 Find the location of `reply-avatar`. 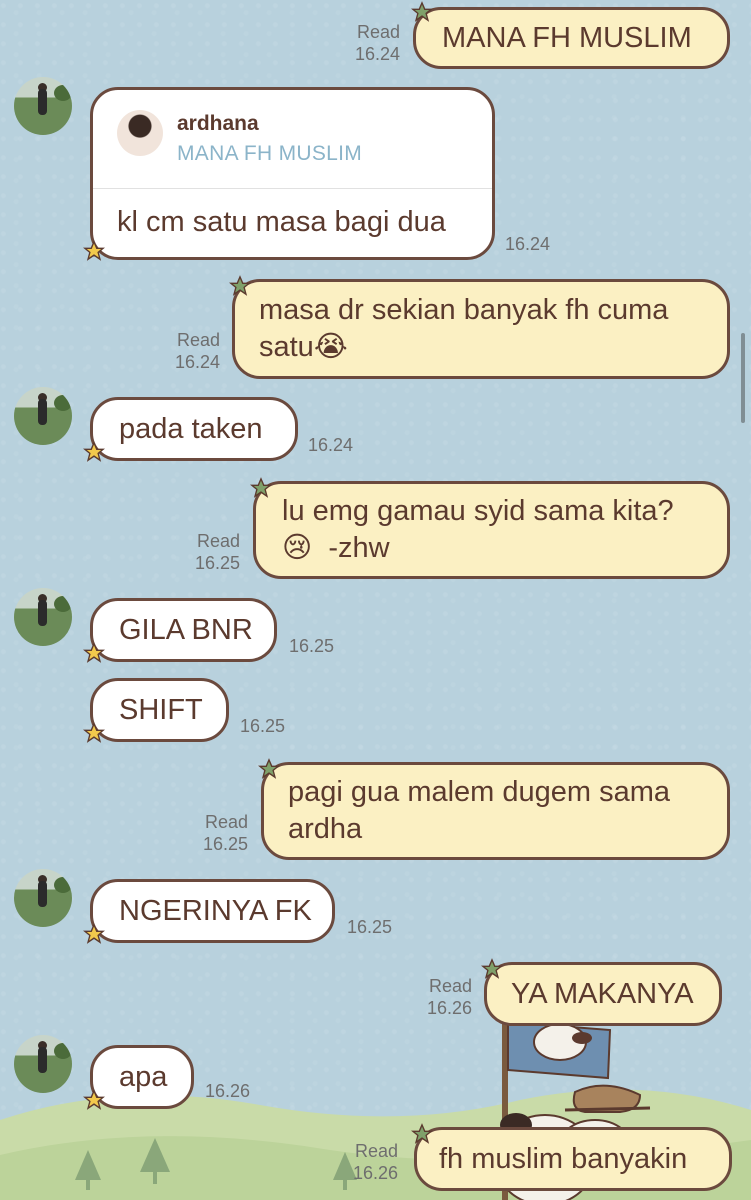

reply-avatar is located at coordinates (140, 133).